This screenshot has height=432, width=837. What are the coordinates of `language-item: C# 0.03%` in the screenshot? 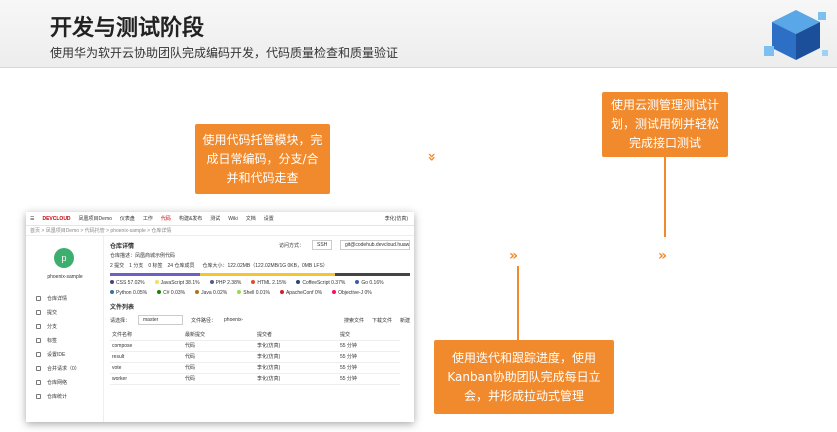 It's located at (171, 293).